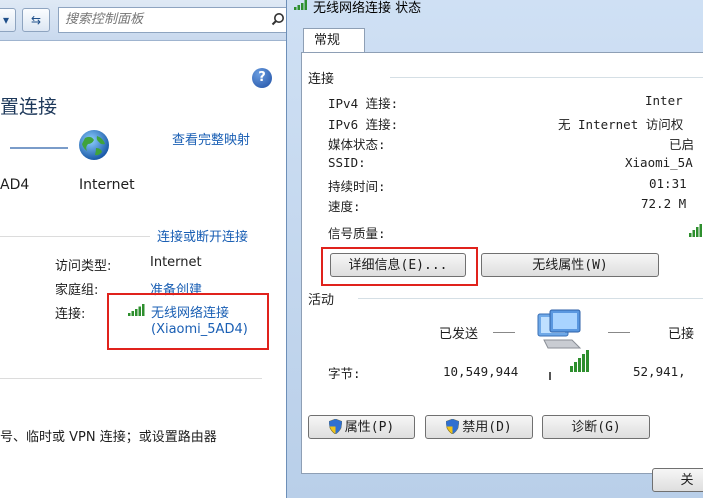 The height and width of the screenshot is (498, 703). Describe the element at coordinates (570, 265) in the screenshot. I see `wireless-properties-button: 无线属性(W)` at that location.